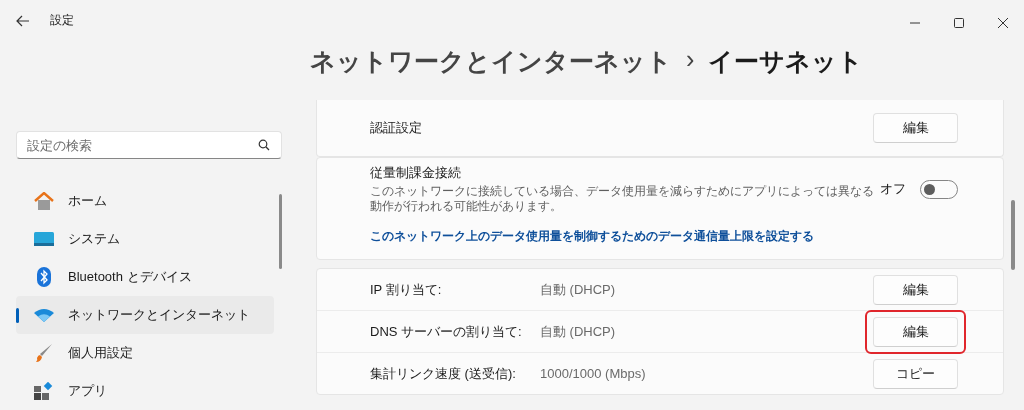 The image size is (1024, 410). What do you see at coordinates (443, 373) in the screenshot?
I see `setting-label: 集計リンク速度 (送受信):` at bounding box center [443, 373].